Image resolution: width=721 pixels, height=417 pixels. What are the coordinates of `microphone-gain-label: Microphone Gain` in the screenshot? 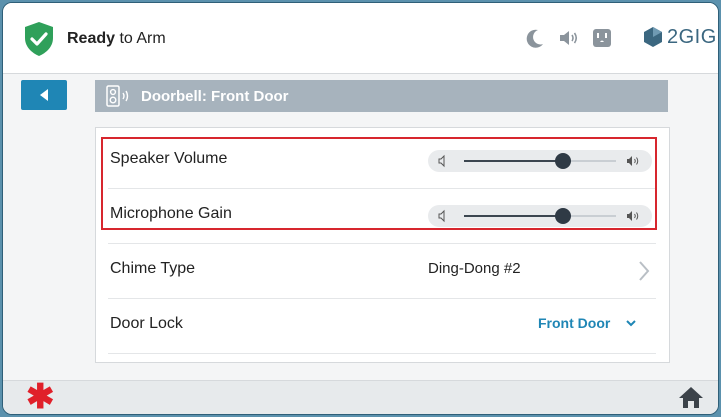 It's located at (171, 213).